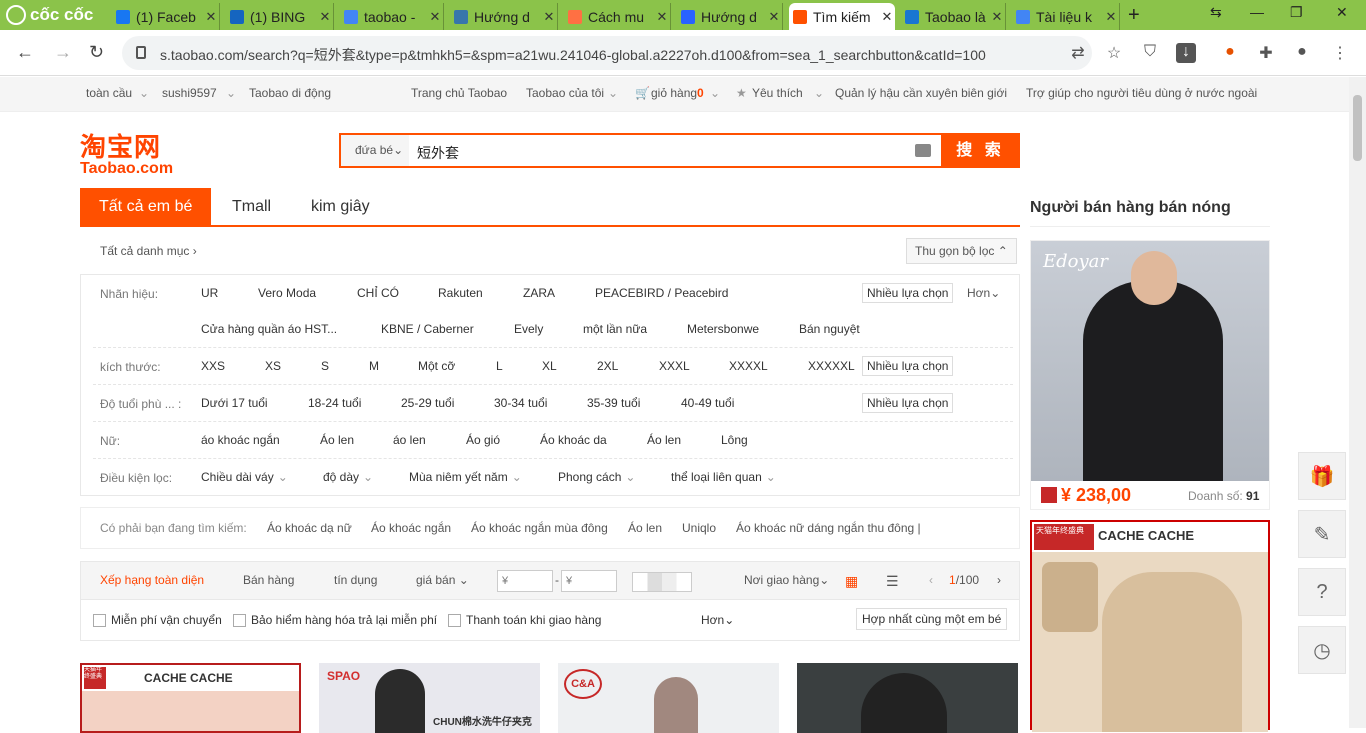 Image resolution: width=1366 pixels, height=733 pixels. What do you see at coordinates (932, 619) in the screenshot?
I see `merge-same-item-button: Hợp nhất cùng một em bé` at bounding box center [932, 619].